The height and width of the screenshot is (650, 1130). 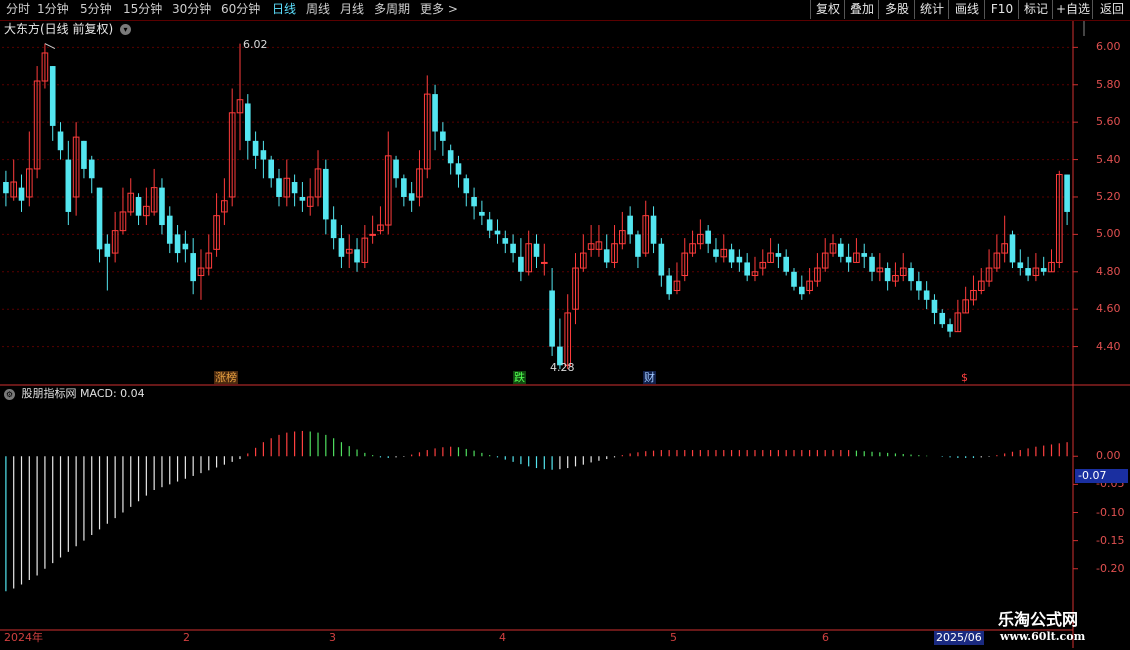 What do you see at coordinates (1108, 309) in the screenshot?
I see `price-tick-label: 4.60` at bounding box center [1108, 309].